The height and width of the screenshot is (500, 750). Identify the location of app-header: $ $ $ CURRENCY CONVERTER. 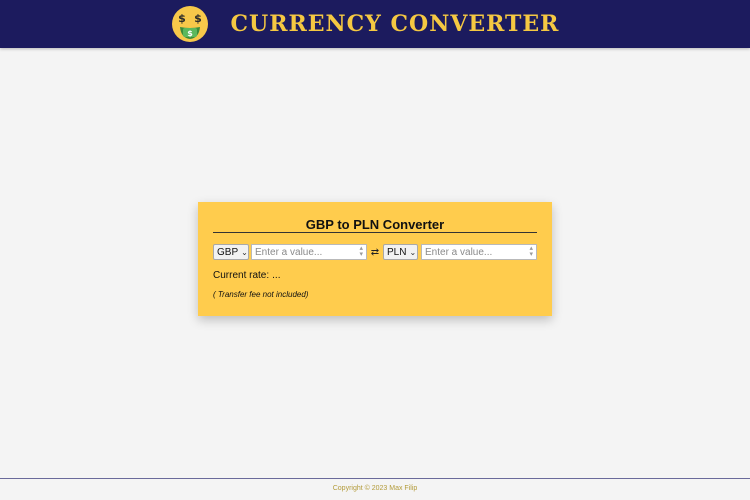
(375, 24).